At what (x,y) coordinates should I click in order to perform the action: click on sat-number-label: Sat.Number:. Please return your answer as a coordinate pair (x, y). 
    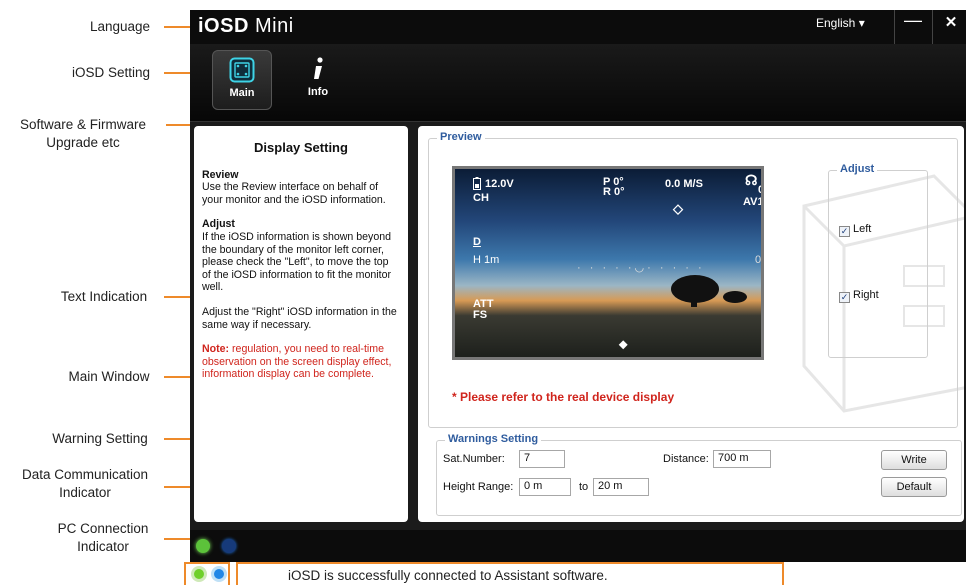
    Looking at the image, I should click on (474, 459).